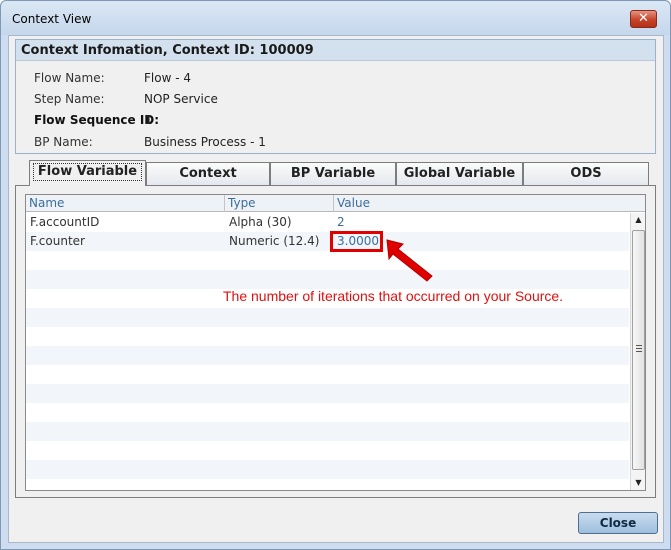 This screenshot has height=550, width=671. I want to click on info-row-flow-name: Flow Name: Flow - 4, so click(335, 80).